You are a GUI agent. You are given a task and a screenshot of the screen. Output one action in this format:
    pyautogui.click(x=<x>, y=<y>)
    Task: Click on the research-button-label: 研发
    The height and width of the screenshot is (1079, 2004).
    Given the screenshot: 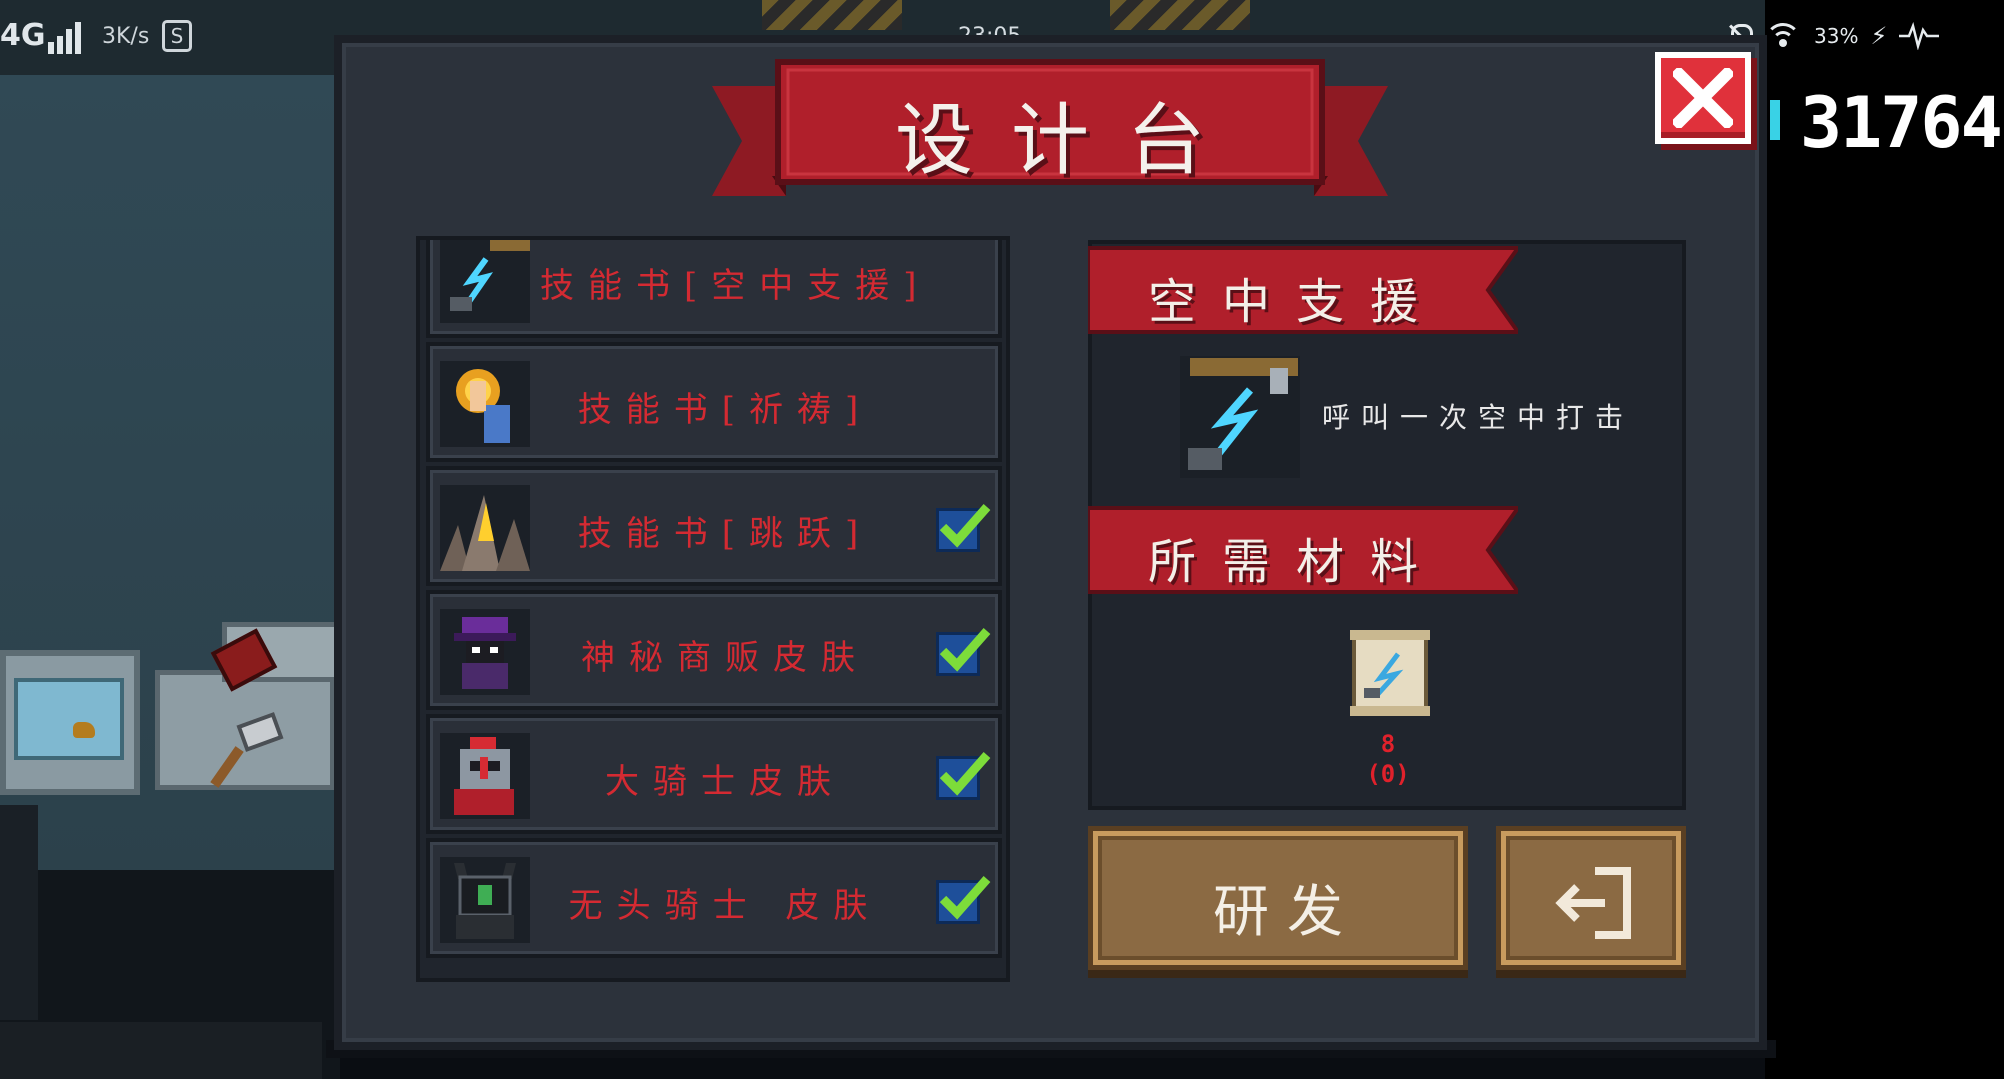 What is the action you would take?
    pyautogui.click(x=1287, y=912)
    